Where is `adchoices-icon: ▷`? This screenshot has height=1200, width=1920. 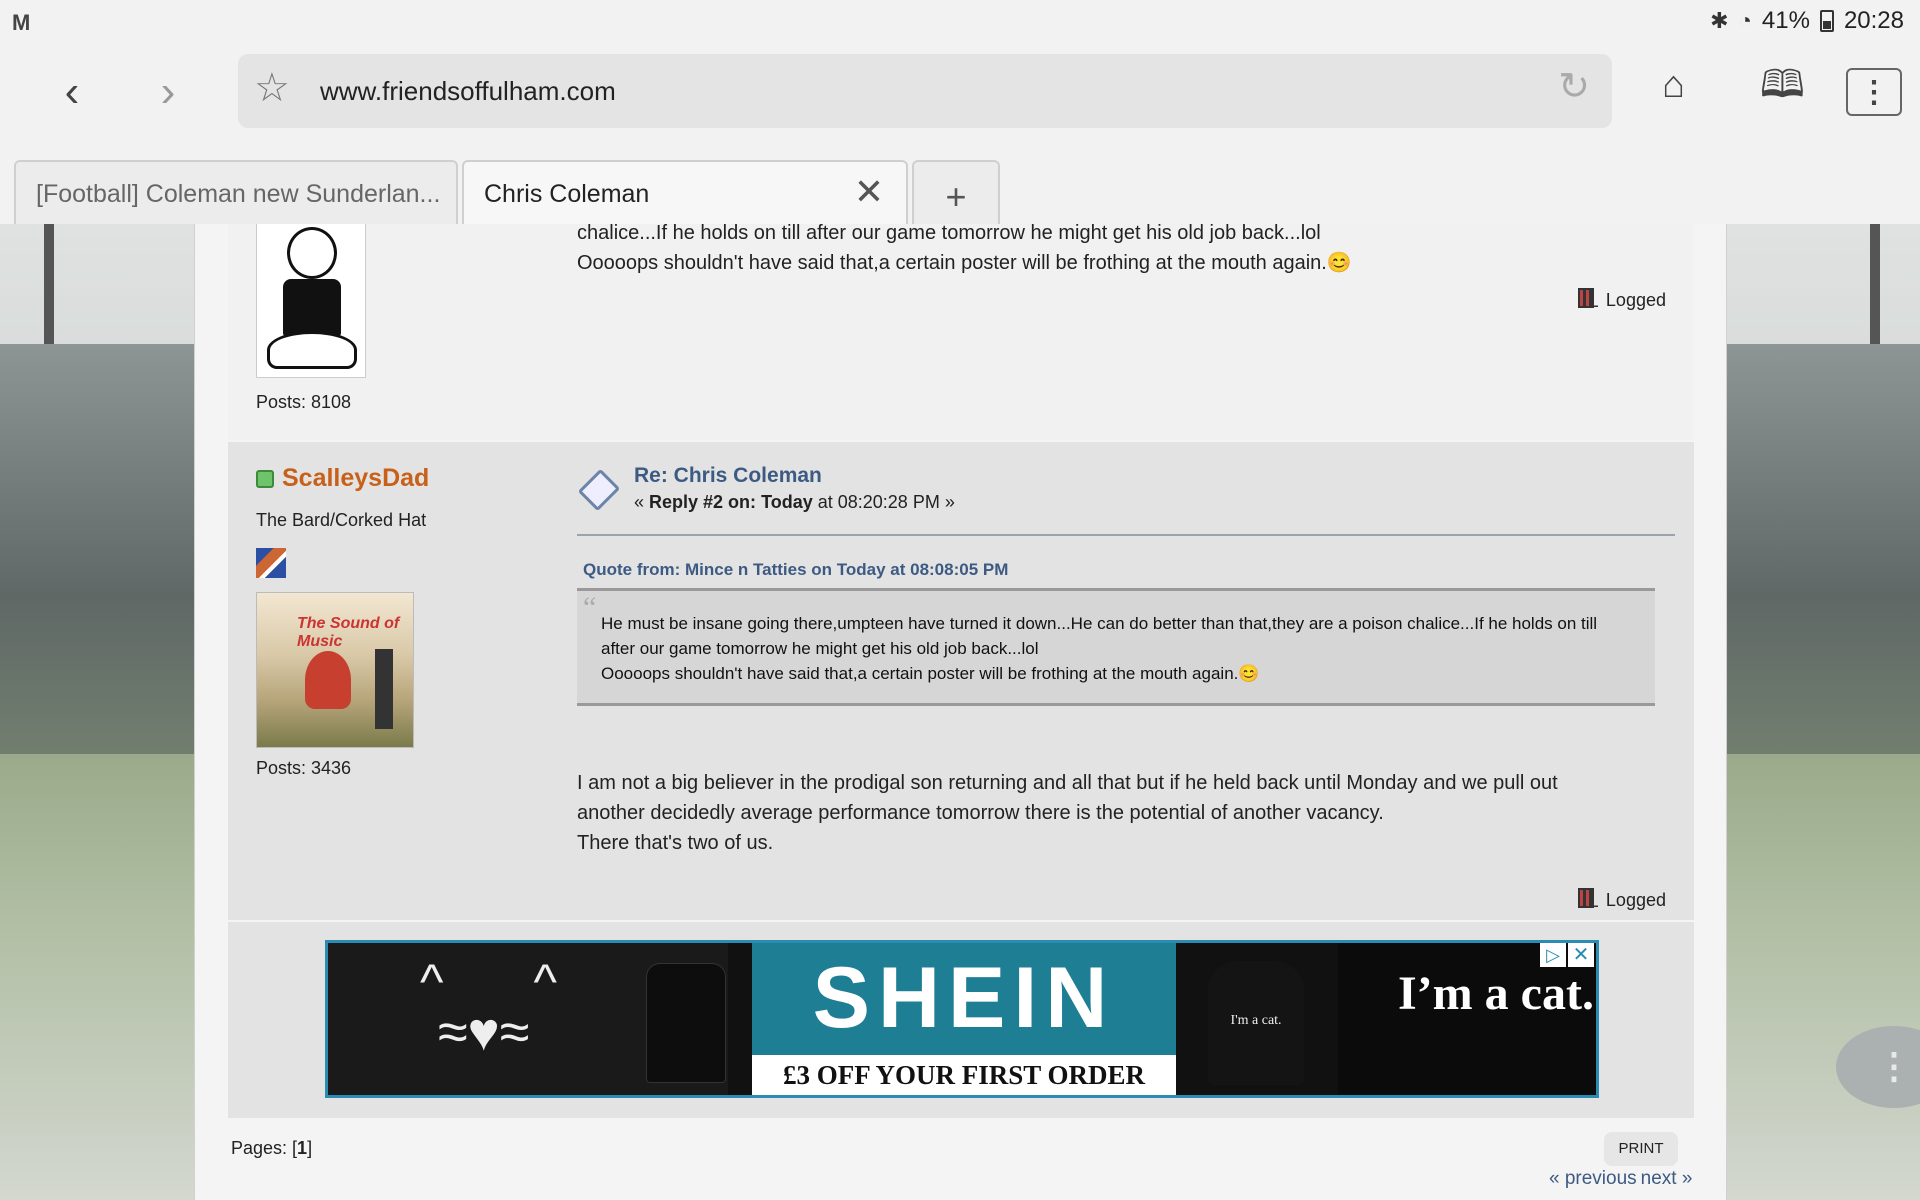
adchoices-icon: ▷ is located at coordinates (1553, 955).